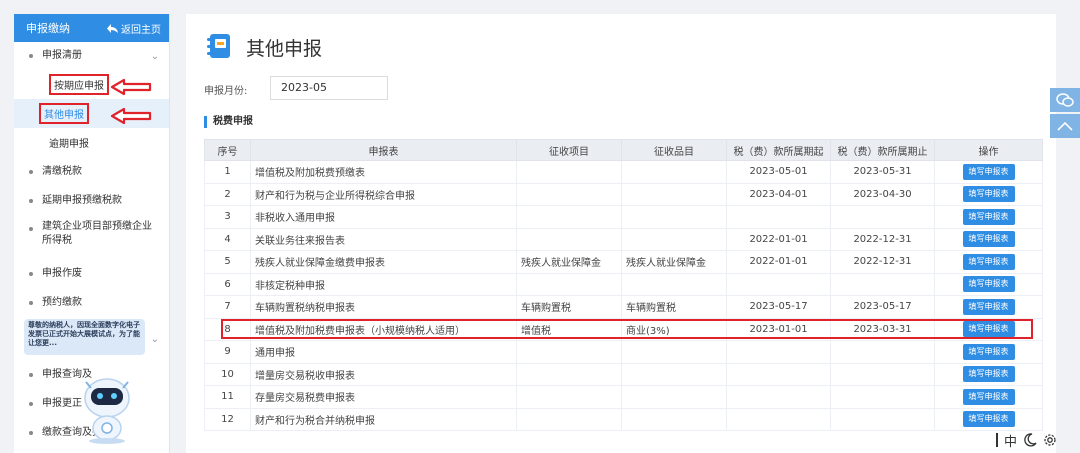 The height and width of the screenshot is (453, 1080). What do you see at coordinates (778, 194) in the screenshot?
I see `cell-start: 2023-04-01` at bounding box center [778, 194].